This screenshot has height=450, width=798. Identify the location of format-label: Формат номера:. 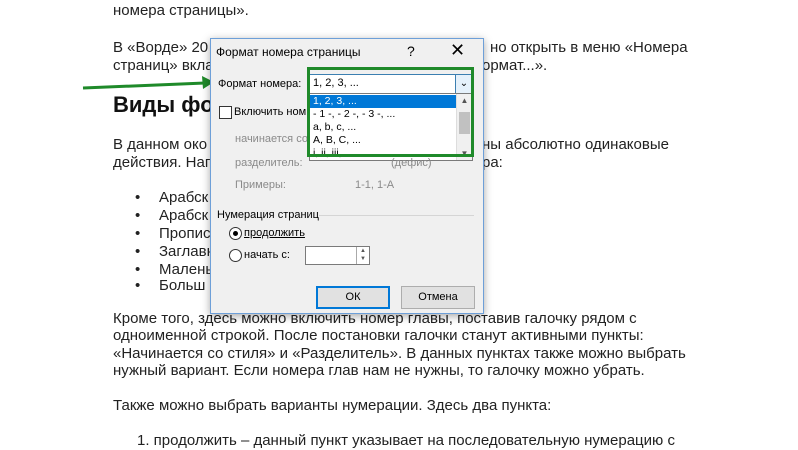
(260, 84).